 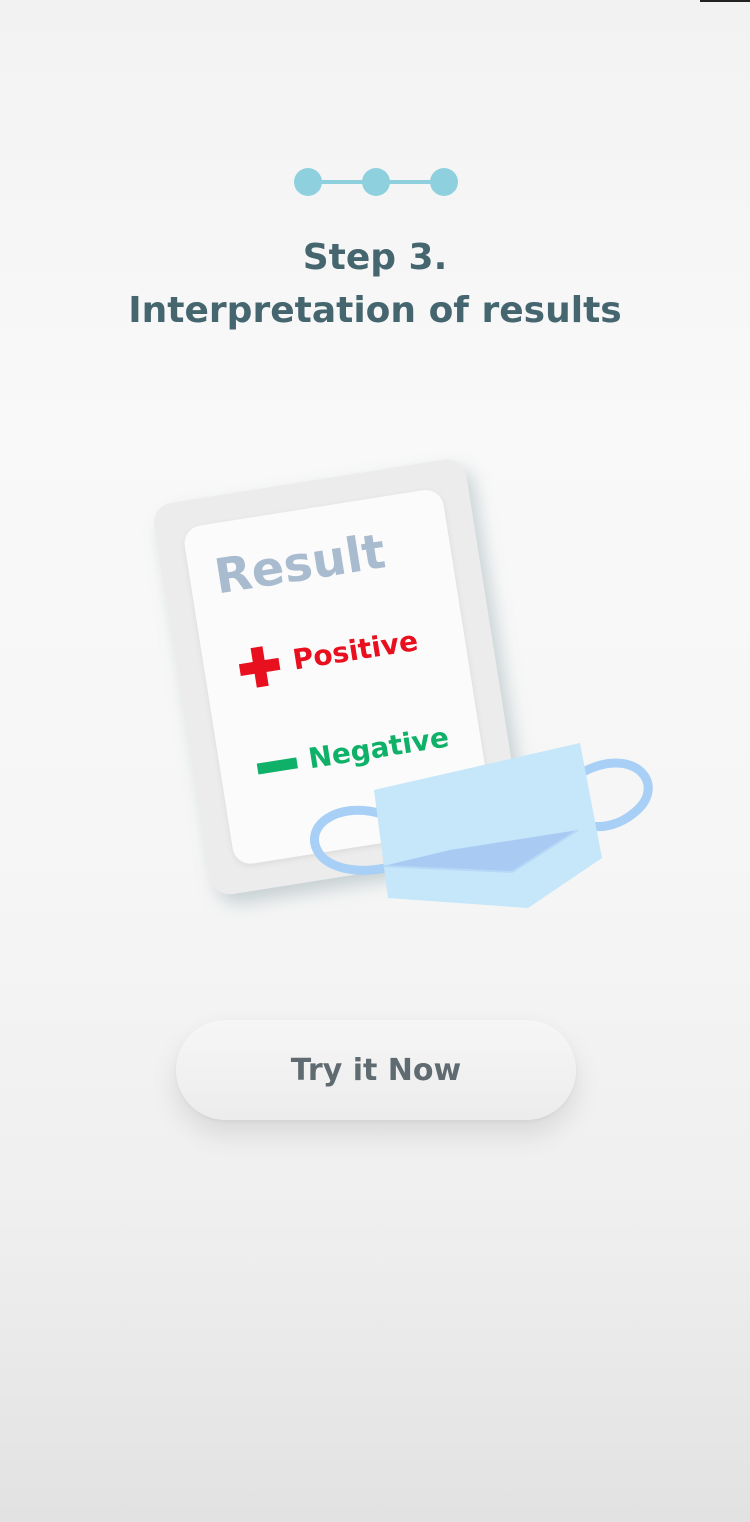 What do you see at coordinates (725, 1) in the screenshot?
I see `status-line` at bounding box center [725, 1].